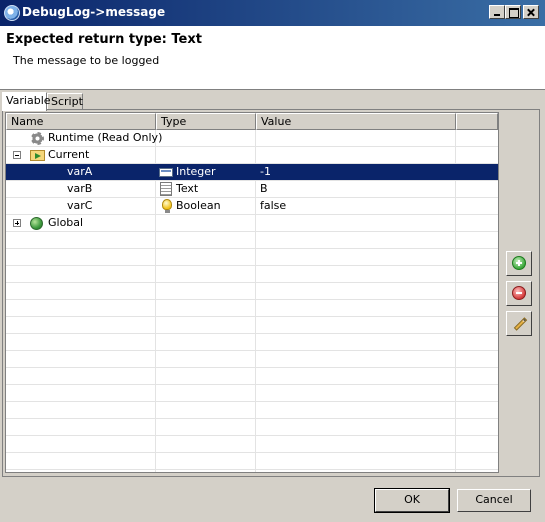 The image size is (545, 522). I want to click on tab-variable: Variable, so click(26, 101).